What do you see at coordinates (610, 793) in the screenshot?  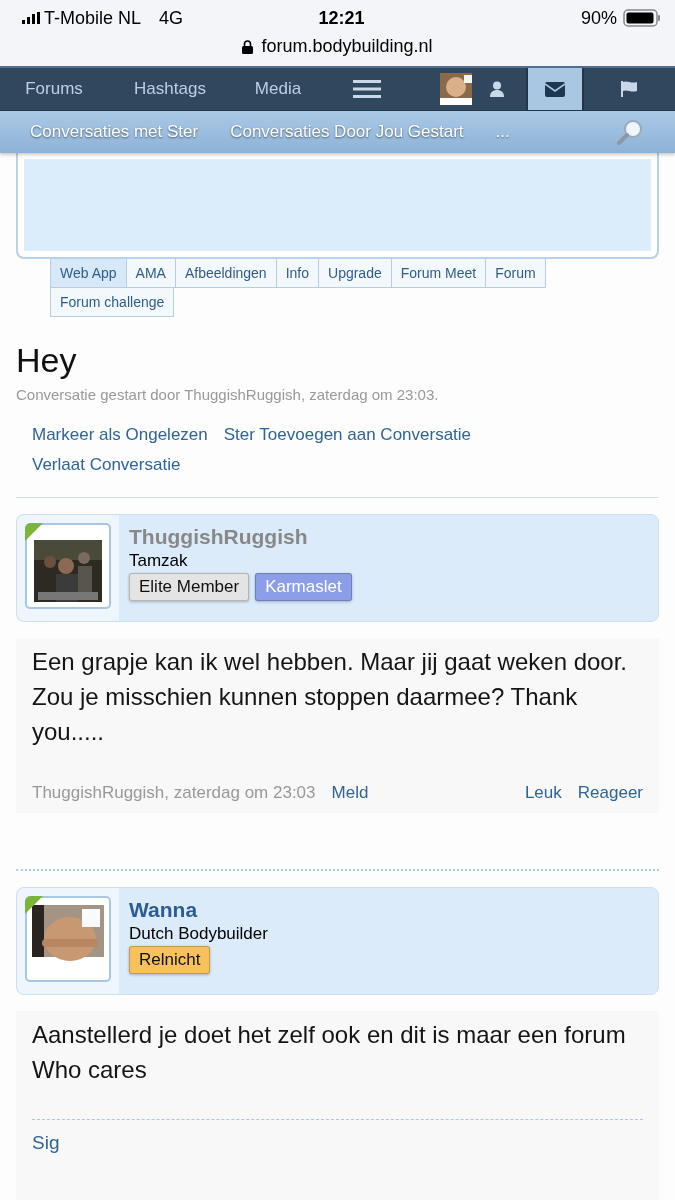 I see `post-action-link: Reageer` at bounding box center [610, 793].